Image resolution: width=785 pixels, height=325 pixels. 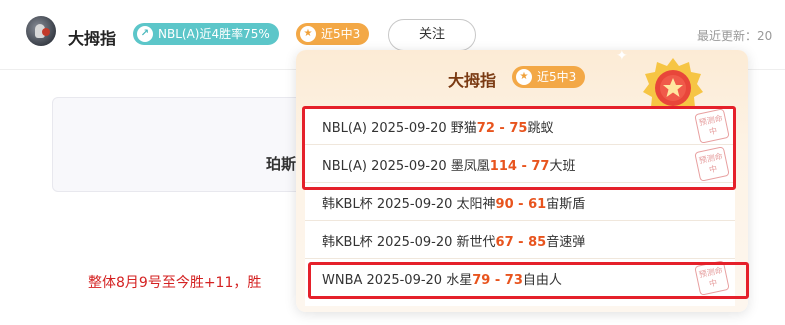 I want to click on article-card, so click(x=177, y=144).